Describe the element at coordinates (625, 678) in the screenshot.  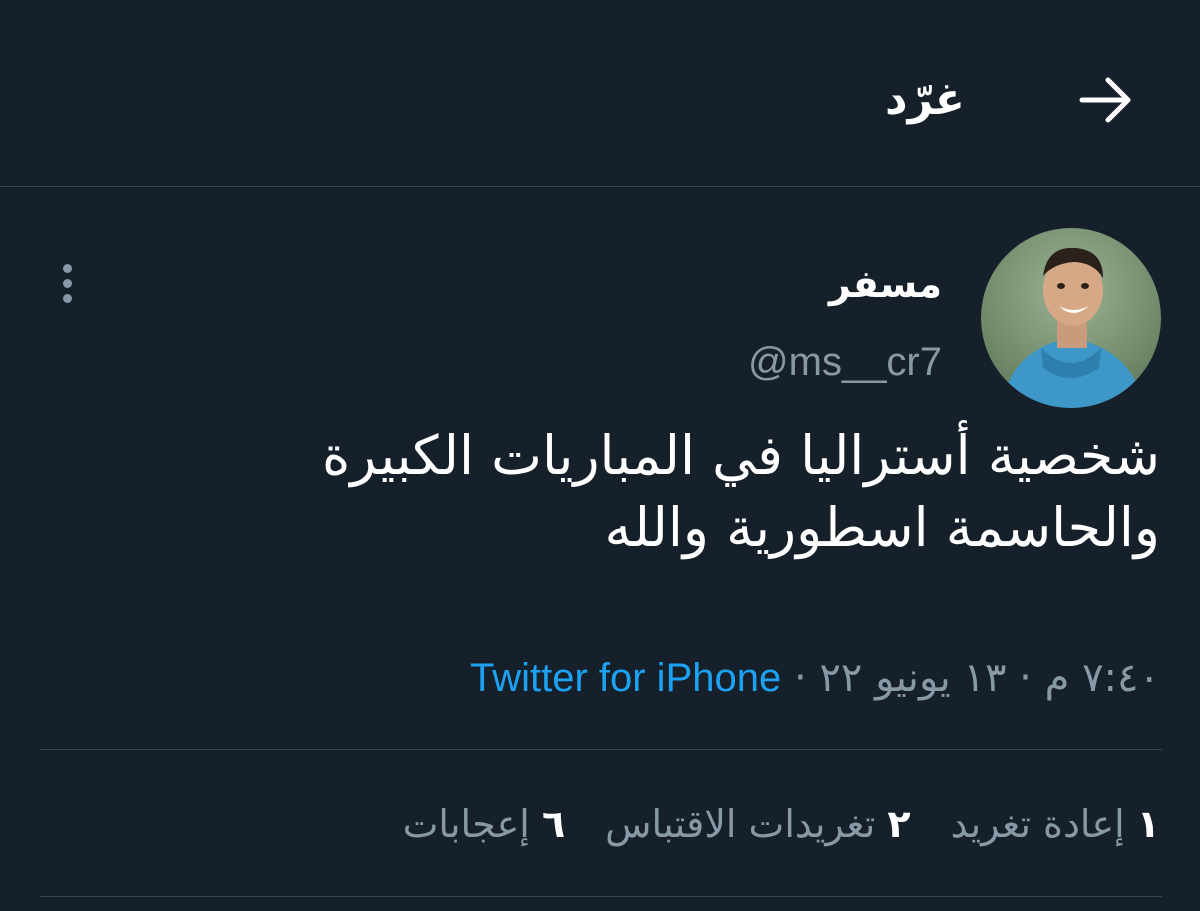
I see `tweet-source-link: Twitter for iPhone` at that location.